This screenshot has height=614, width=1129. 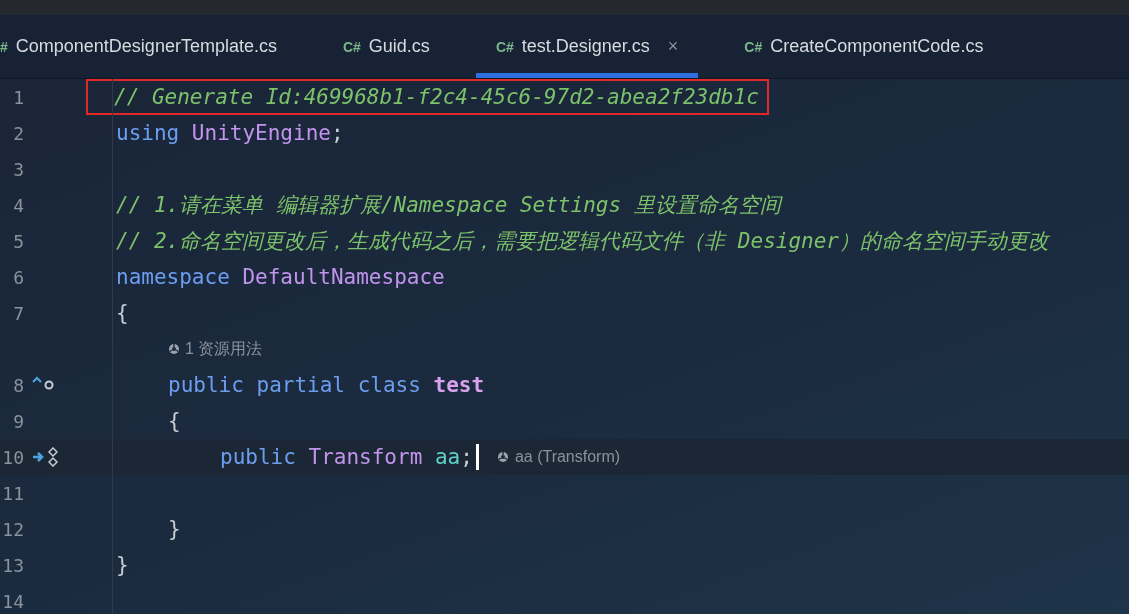 I want to click on line-number: 14, so click(x=12, y=601).